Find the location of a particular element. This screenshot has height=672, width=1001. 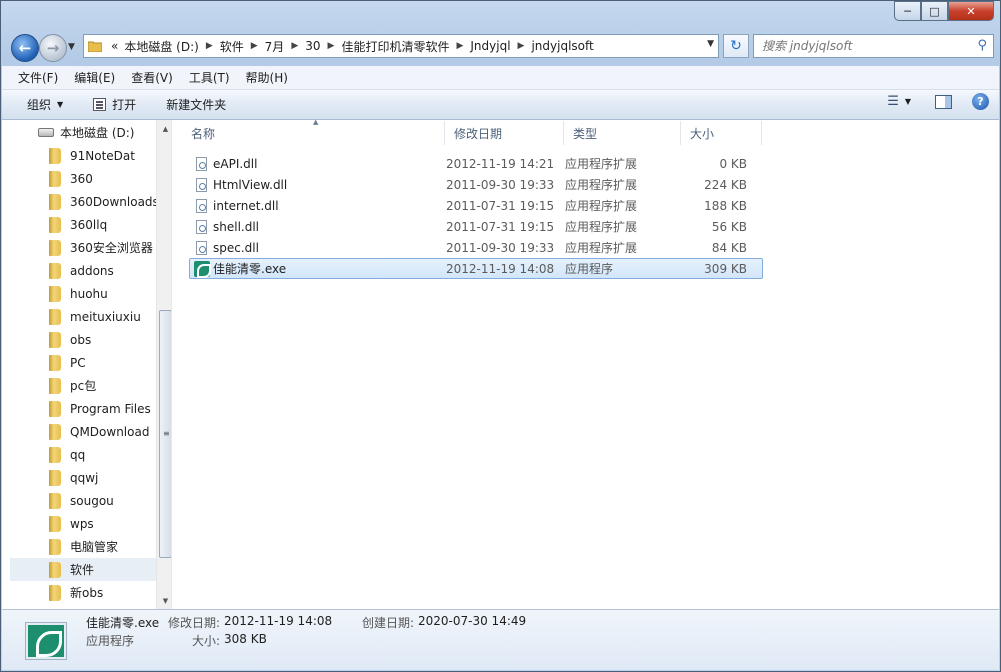

minimize-button: ─ is located at coordinates (907, 11).